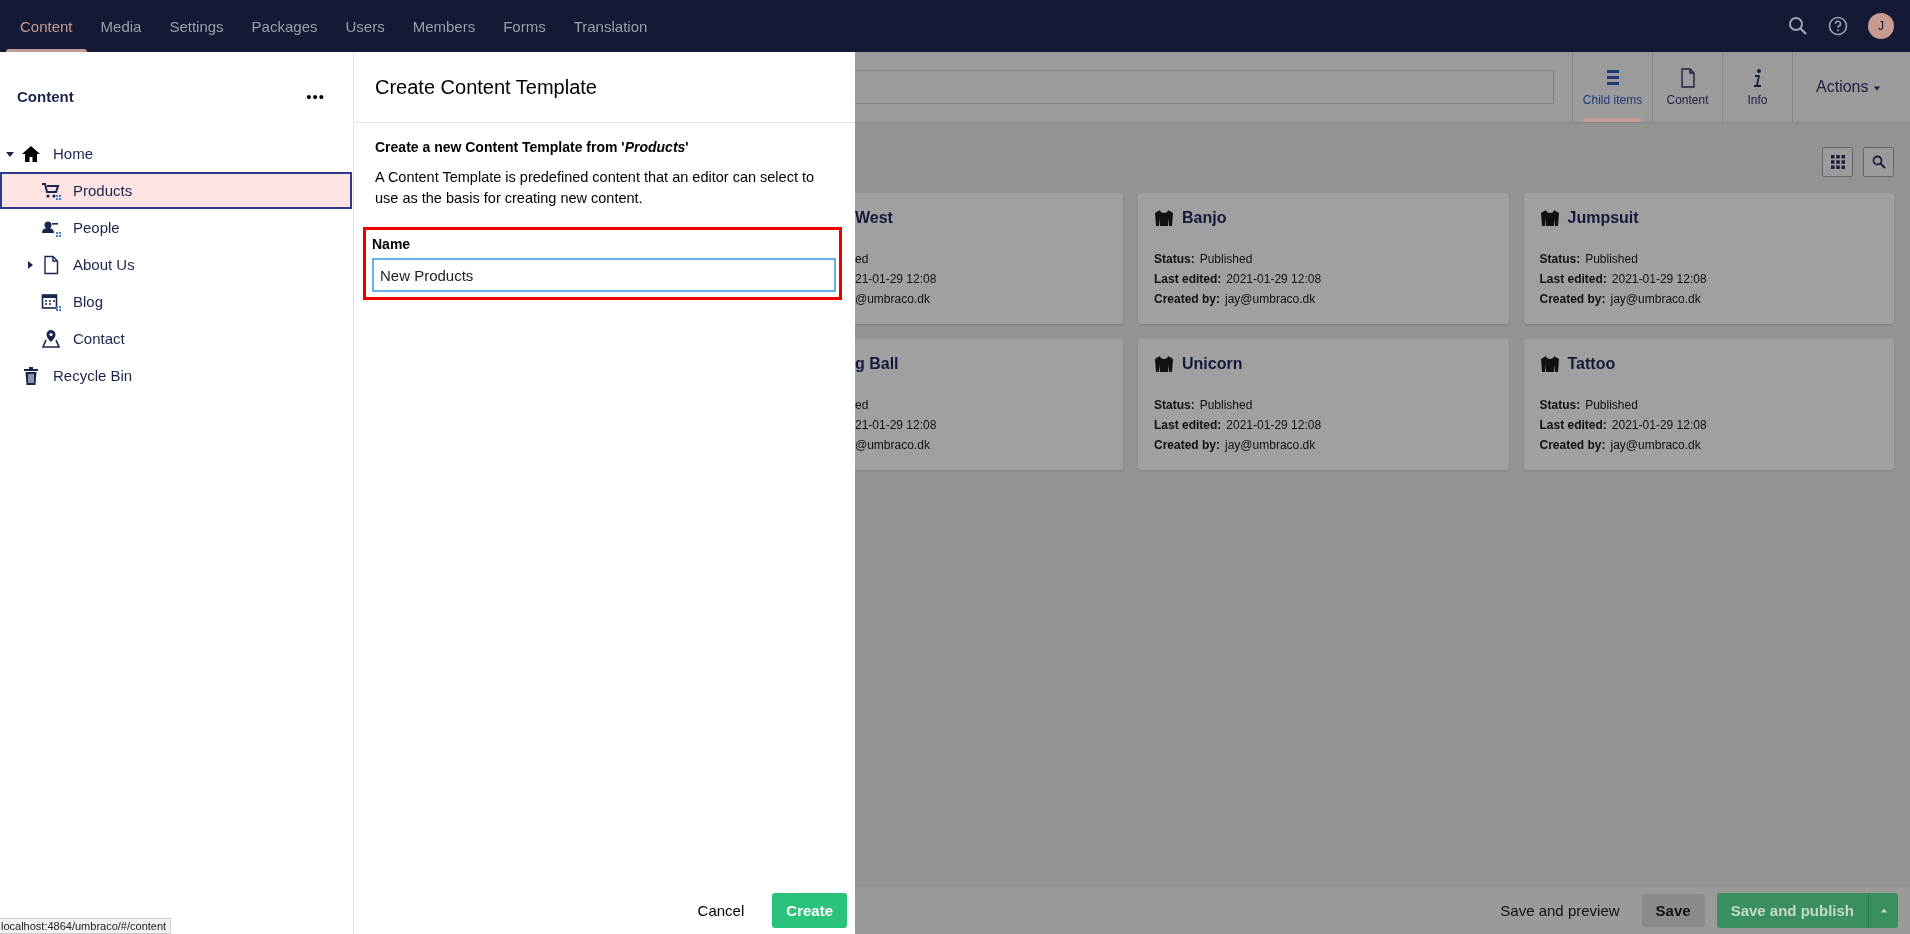 The height and width of the screenshot is (934, 1910). I want to click on tree-item-label: Products, so click(103, 190).